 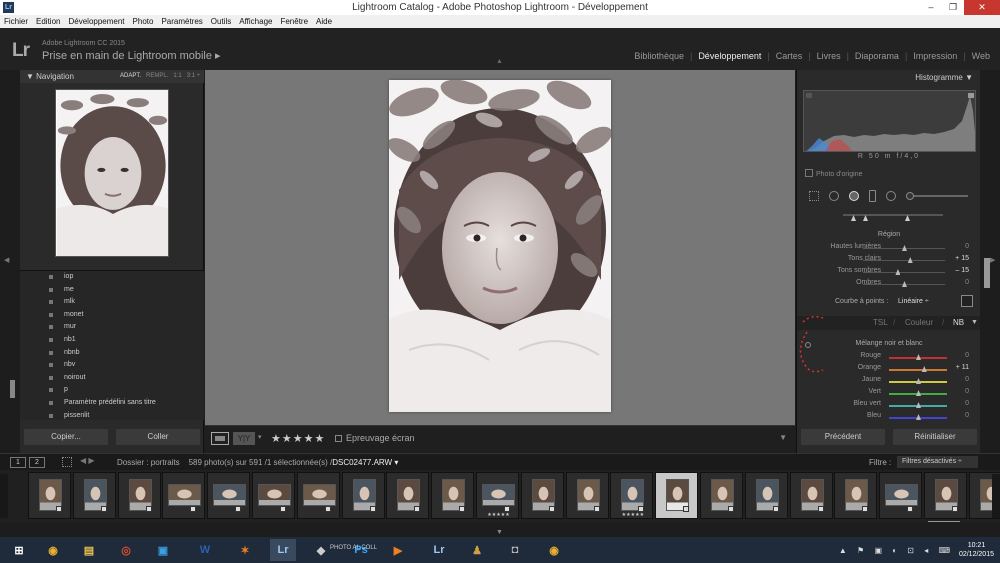 What do you see at coordinates (112, 353) in the screenshot?
I see `preset-item: nbnb` at bounding box center [112, 353].